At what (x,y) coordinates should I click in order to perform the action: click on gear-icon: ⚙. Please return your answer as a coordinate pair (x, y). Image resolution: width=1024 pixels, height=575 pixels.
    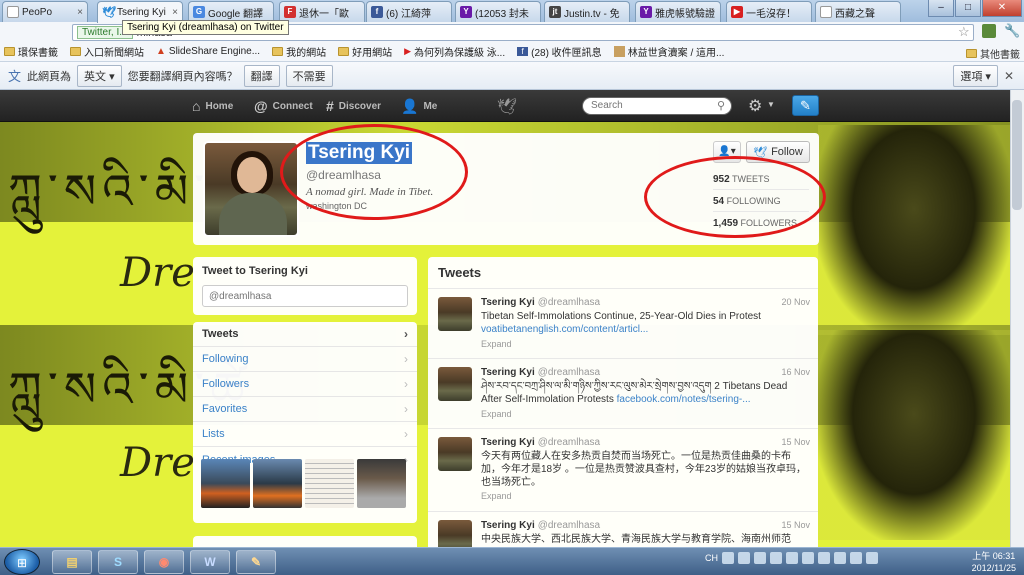
    Looking at the image, I should click on (755, 106).